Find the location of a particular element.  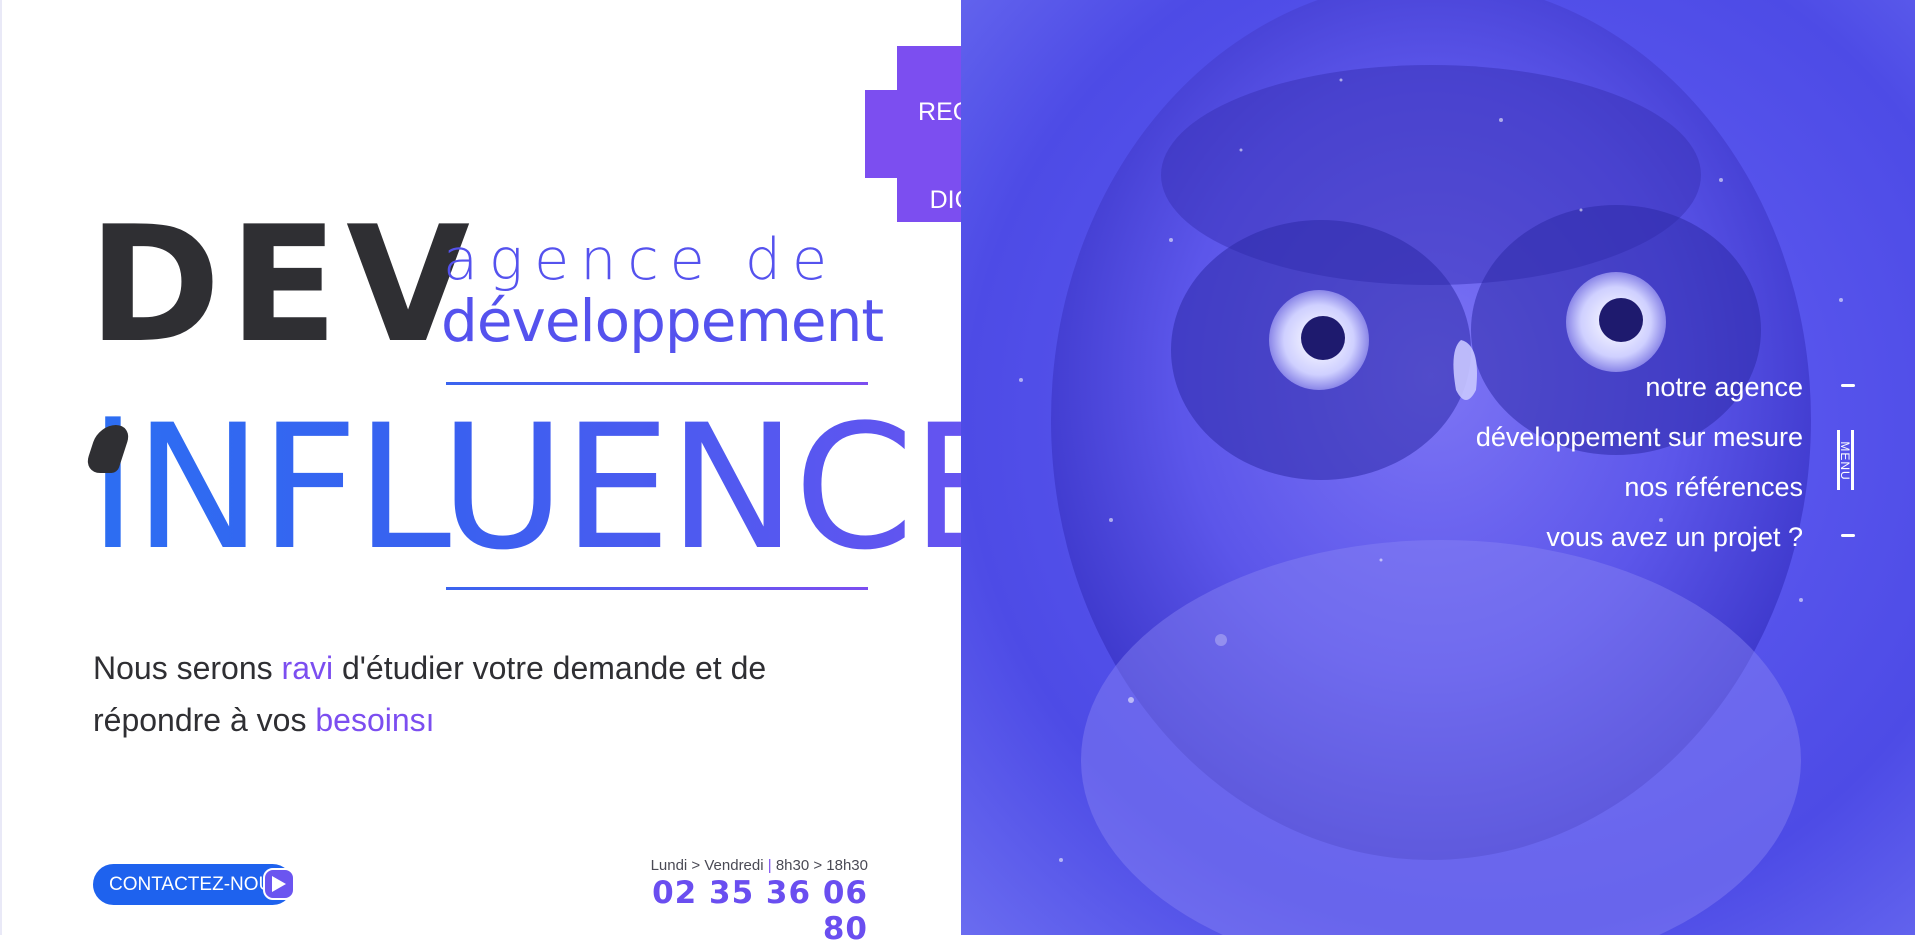

send-icon is located at coordinates (279, 884).